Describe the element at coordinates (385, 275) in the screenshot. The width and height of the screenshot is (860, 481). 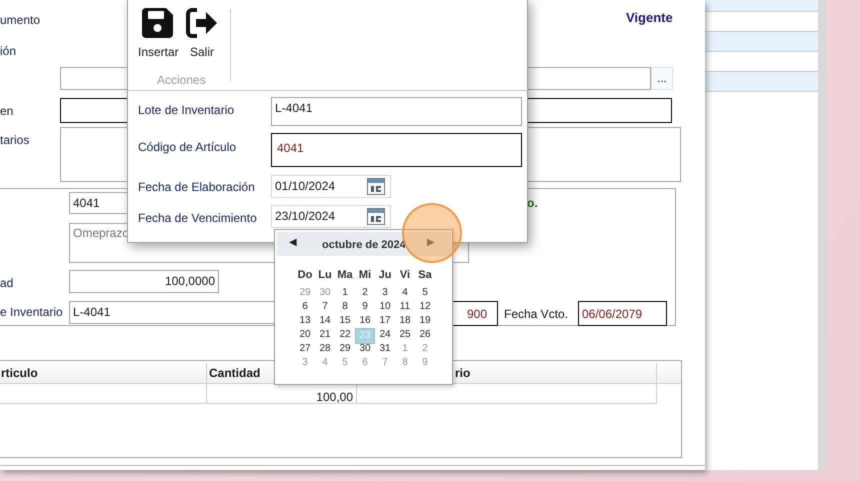
I see `weekday-label: Ju` at that location.